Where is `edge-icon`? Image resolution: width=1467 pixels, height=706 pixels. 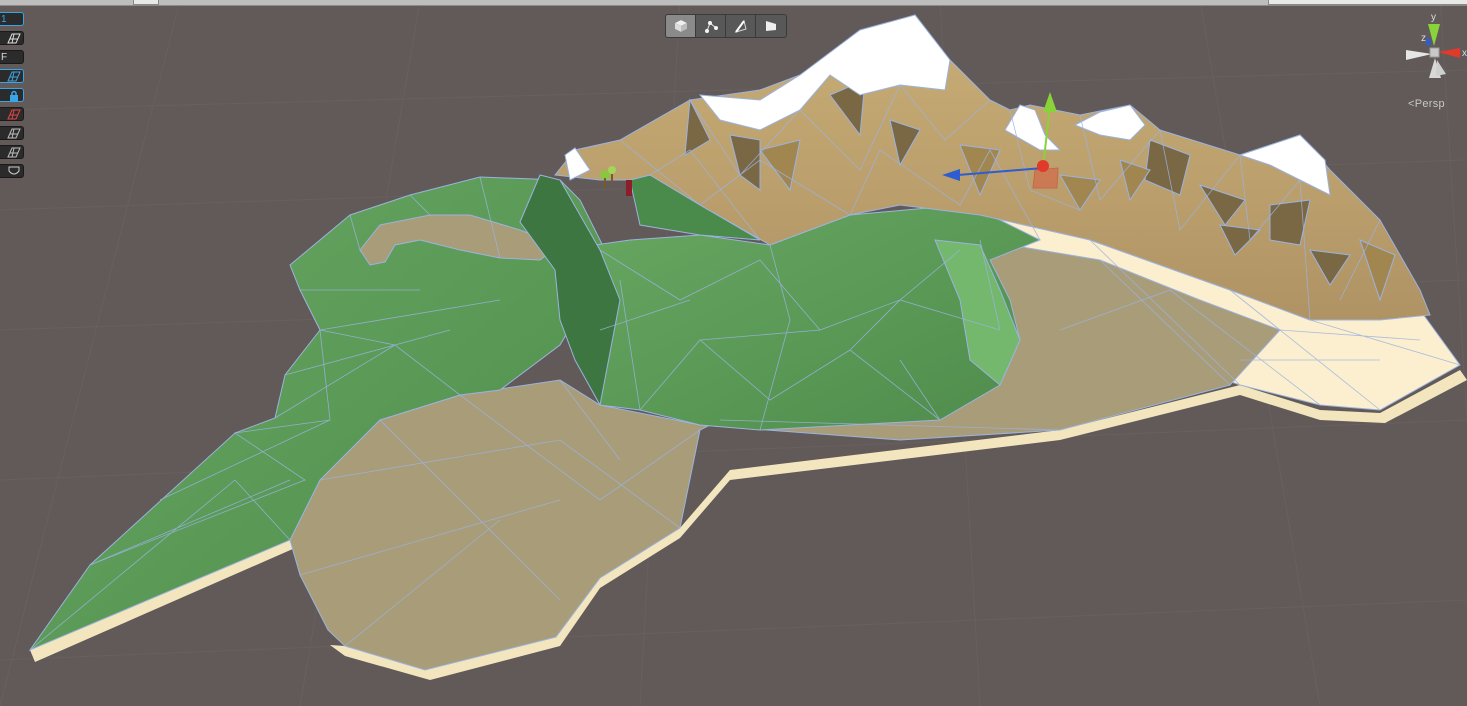 edge-icon is located at coordinates (740, 26).